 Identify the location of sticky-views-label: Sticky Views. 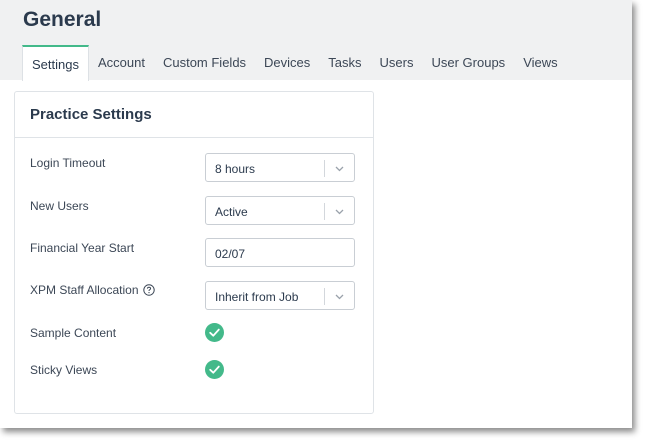
(63, 370).